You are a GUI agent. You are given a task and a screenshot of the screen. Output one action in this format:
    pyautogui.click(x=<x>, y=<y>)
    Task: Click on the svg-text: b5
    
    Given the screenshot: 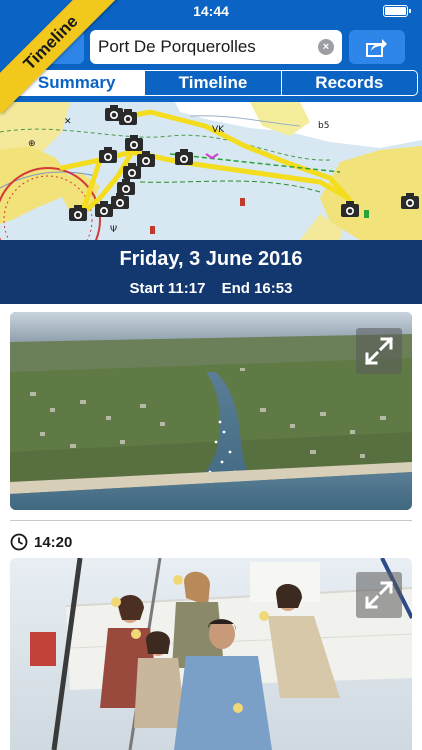 What is the action you would take?
    pyautogui.click(x=323, y=126)
    